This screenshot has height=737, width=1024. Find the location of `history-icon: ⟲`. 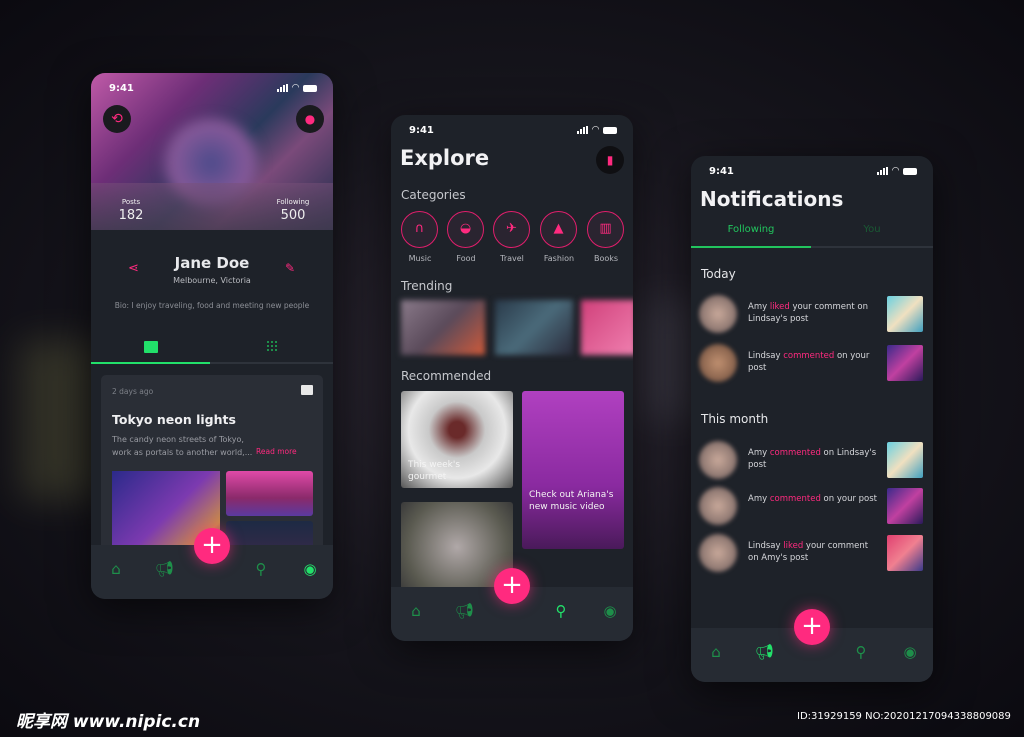

history-icon: ⟲ is located at coordinates (117, 119).